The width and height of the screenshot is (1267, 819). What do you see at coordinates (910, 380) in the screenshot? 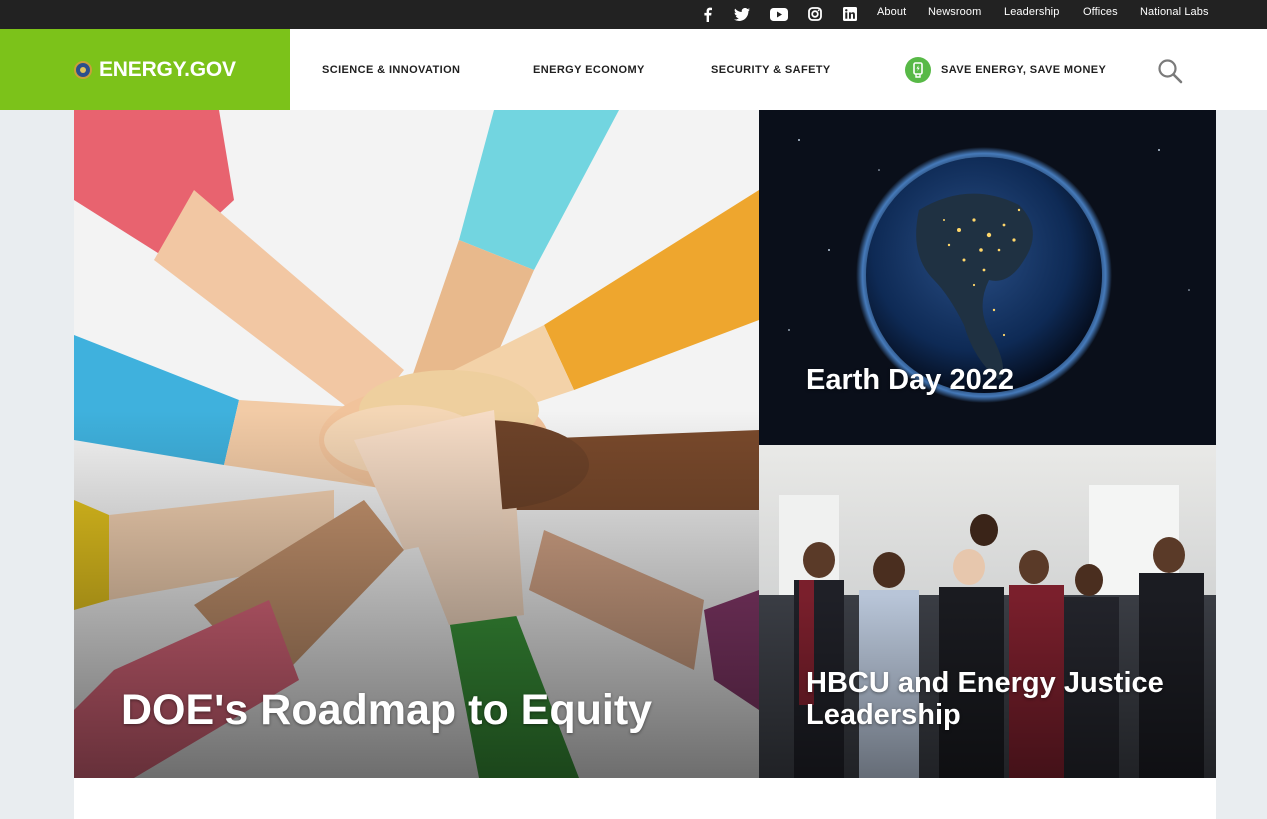
I see `hero-top-title: Earth Day 2022` at bounding box center [910, 380].